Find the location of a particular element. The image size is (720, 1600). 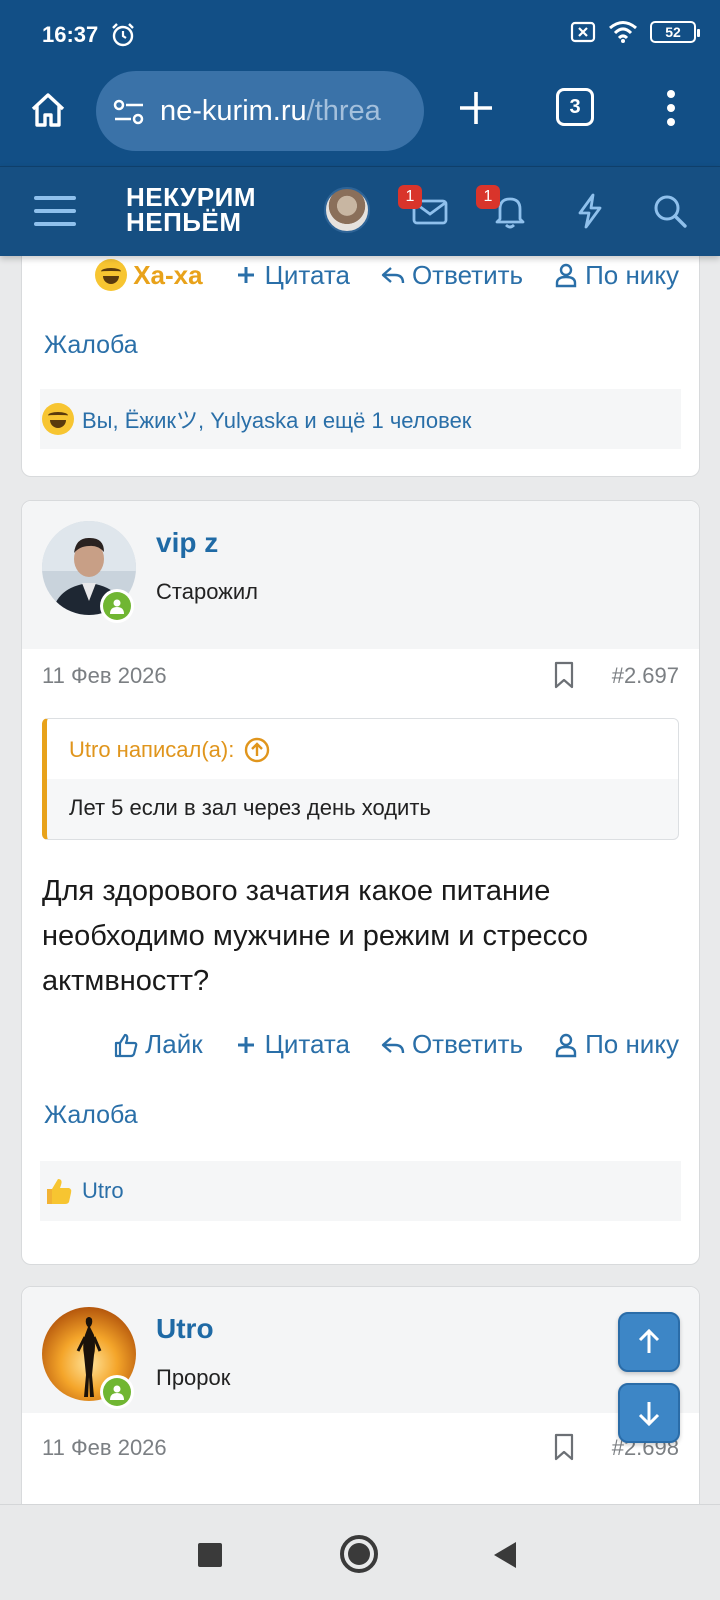

alerts-badge: 1 is located at coordinates (488, 197).